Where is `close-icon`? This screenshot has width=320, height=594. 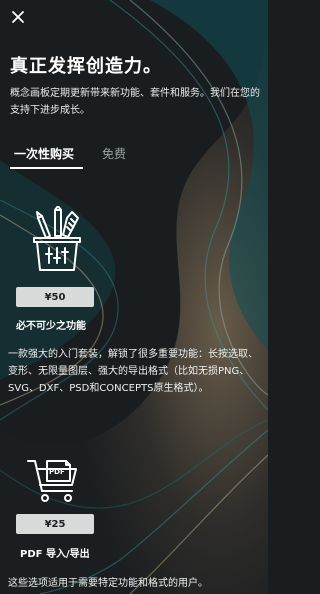
close-icon is located at coordinates (18, 17).